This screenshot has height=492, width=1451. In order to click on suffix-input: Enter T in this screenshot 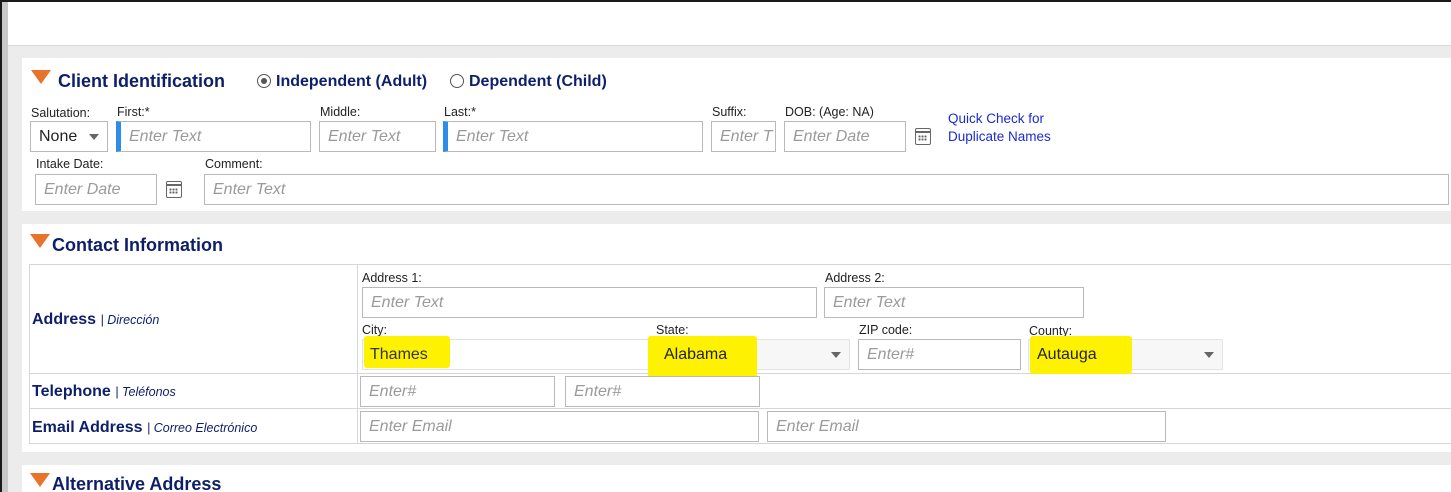, I will do `click(743, 136)`.